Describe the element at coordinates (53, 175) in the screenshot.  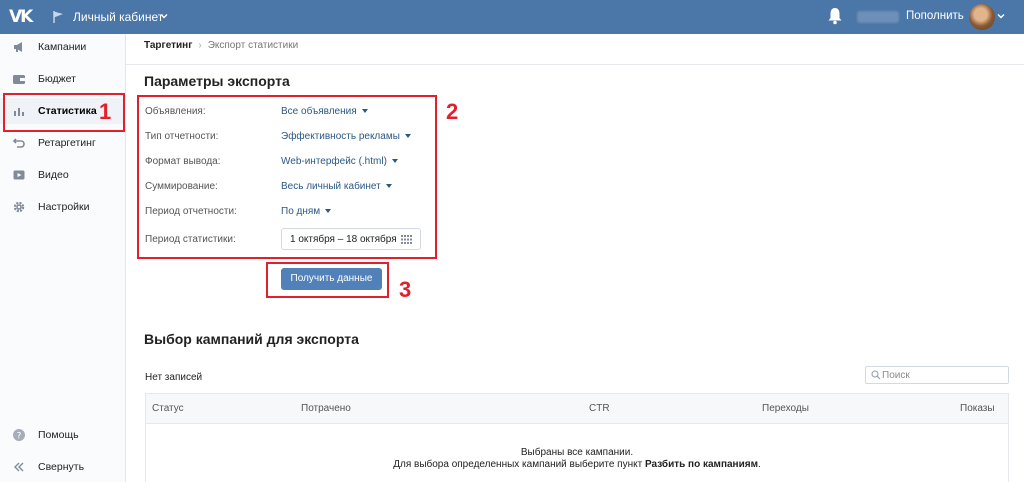
I see `sidebar-item-label: Видео` at that location.